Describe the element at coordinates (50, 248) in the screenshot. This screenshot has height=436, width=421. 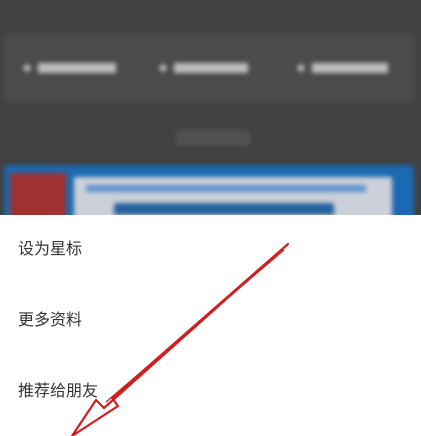
I see `menu-item-label: 设为星标` at that location.